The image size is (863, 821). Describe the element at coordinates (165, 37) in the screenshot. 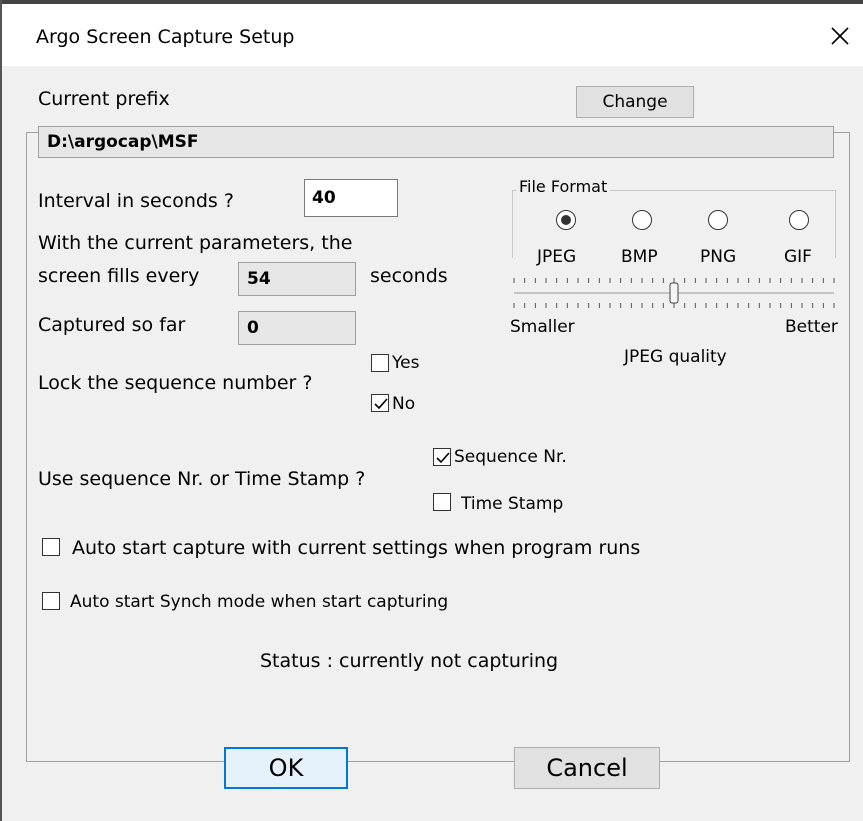

I see `window-title: Argo Screen Capture Setup` at that location.